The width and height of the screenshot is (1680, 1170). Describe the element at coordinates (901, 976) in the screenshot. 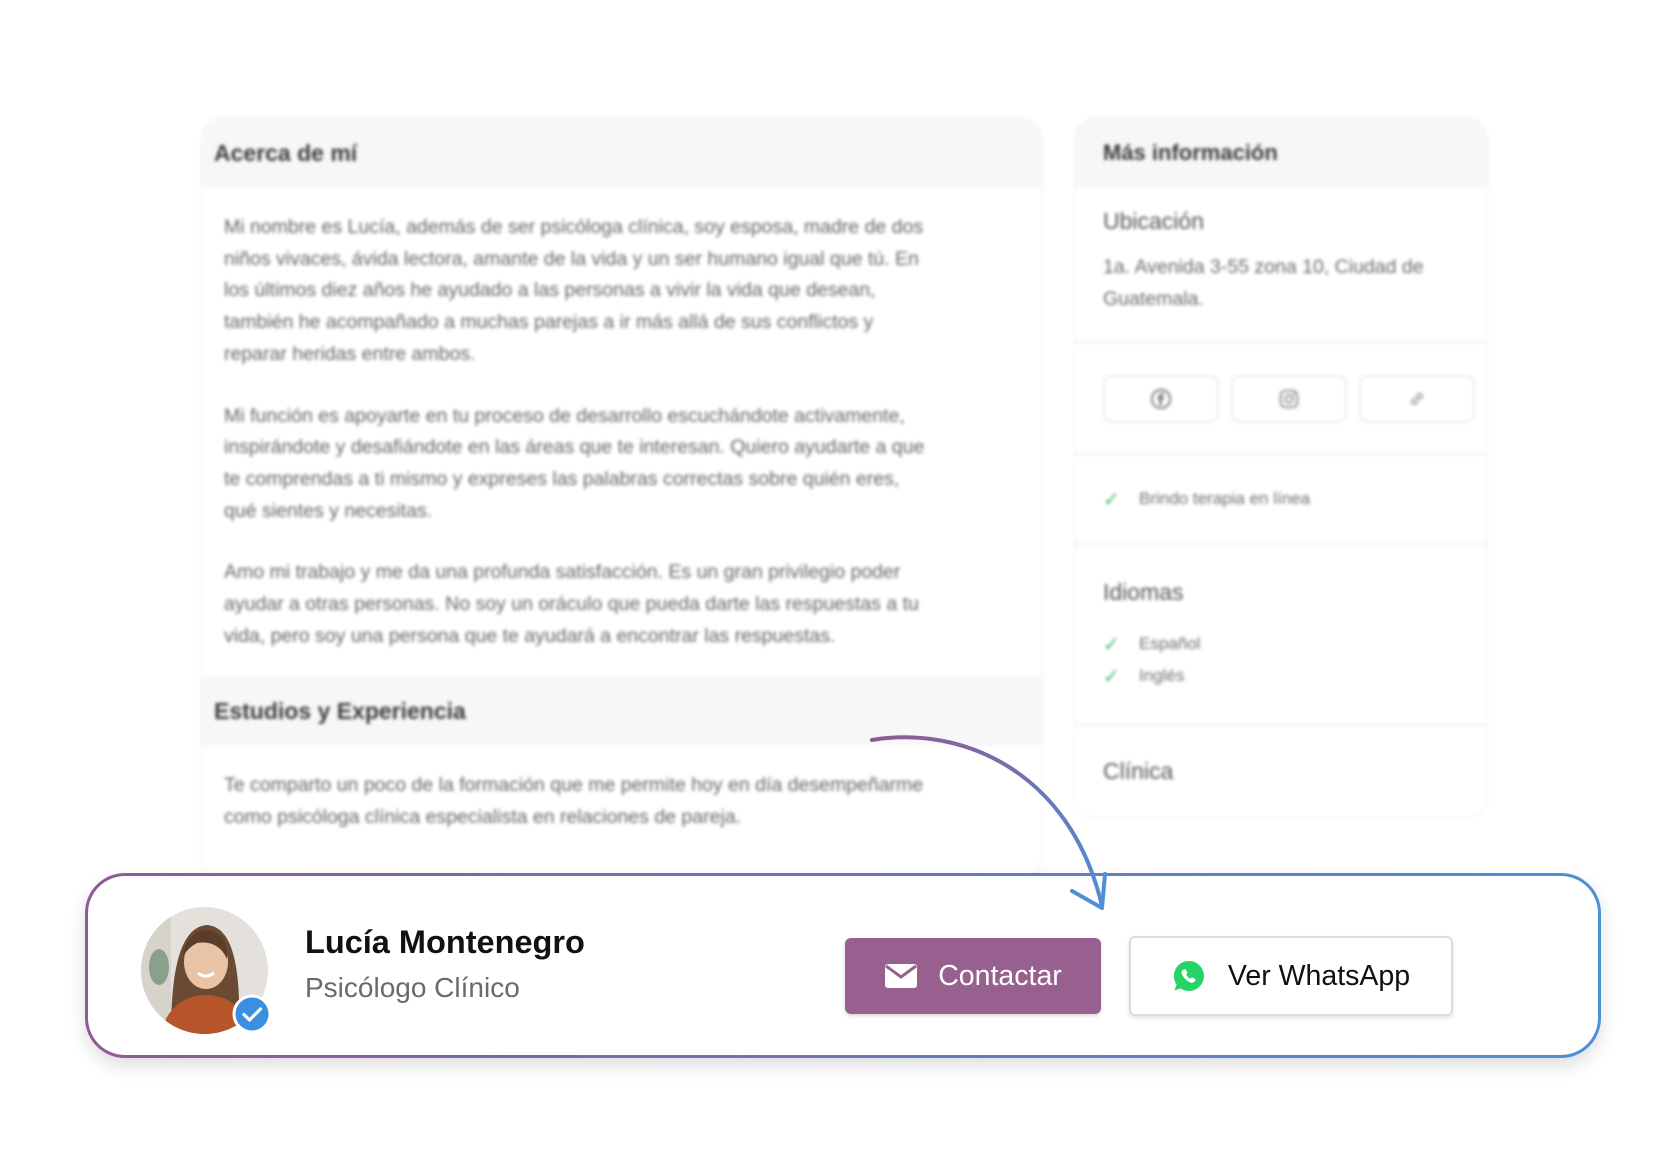

I see `envelope-icon` at that location.